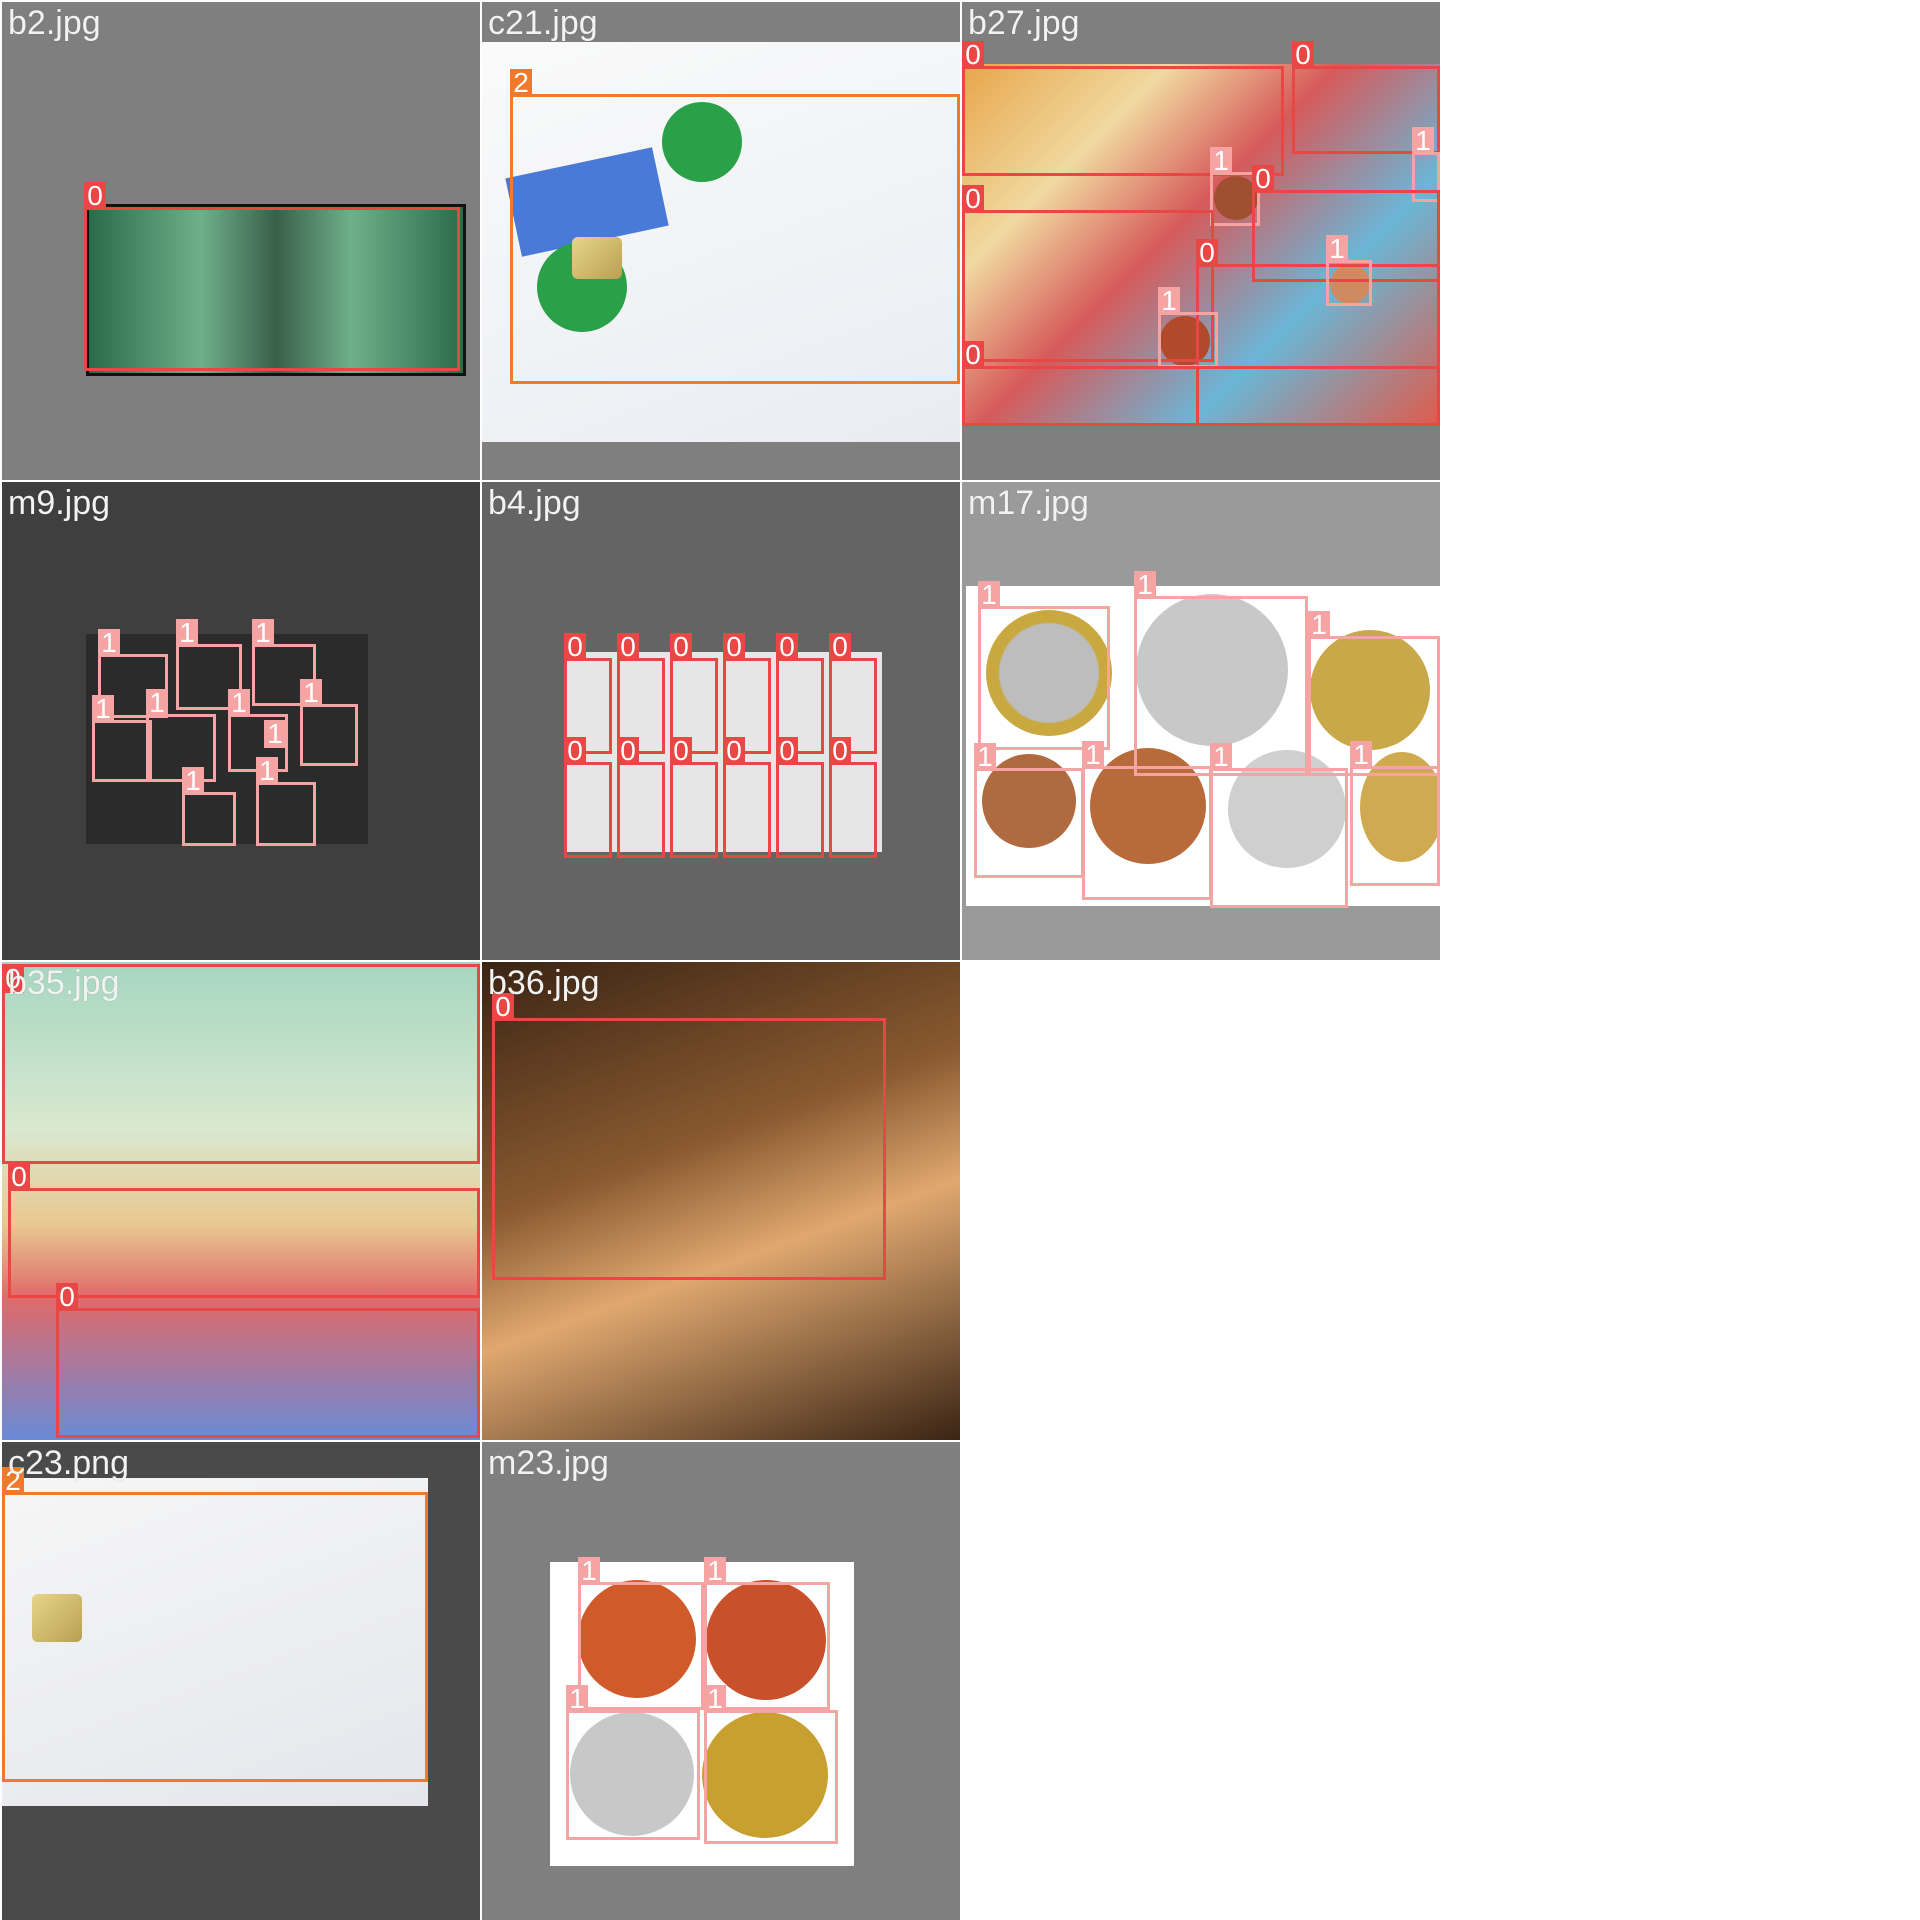  What do you see at coordinates (721, 721) in the screenshot?
I see `tile-b4: b4.jpg 0 0 0 0 0 0 0 0 0 0 0 0` at bounding box center [721, 721].